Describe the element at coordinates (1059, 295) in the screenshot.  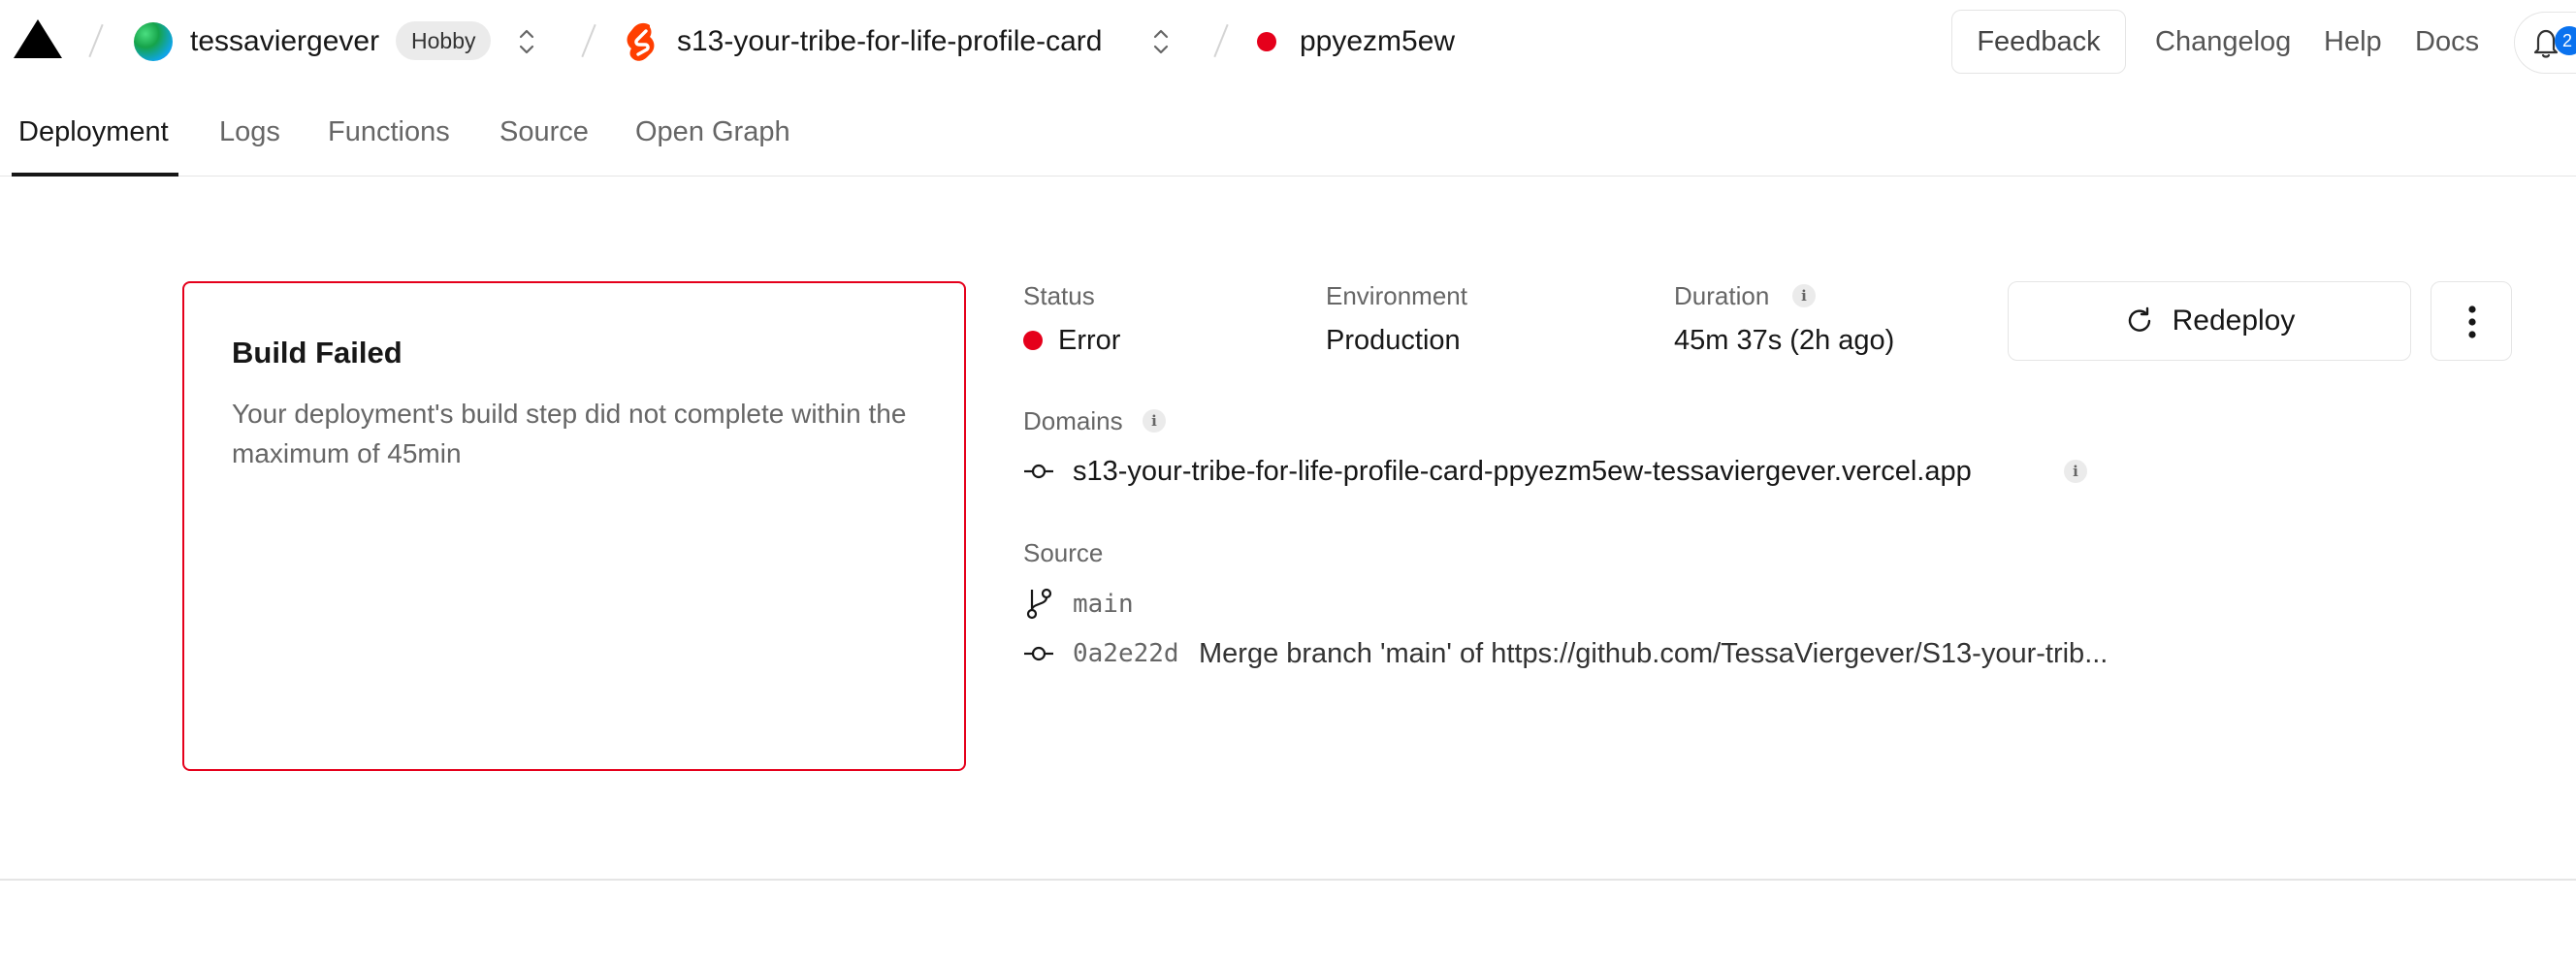
I see `status-label: Status` at that location.